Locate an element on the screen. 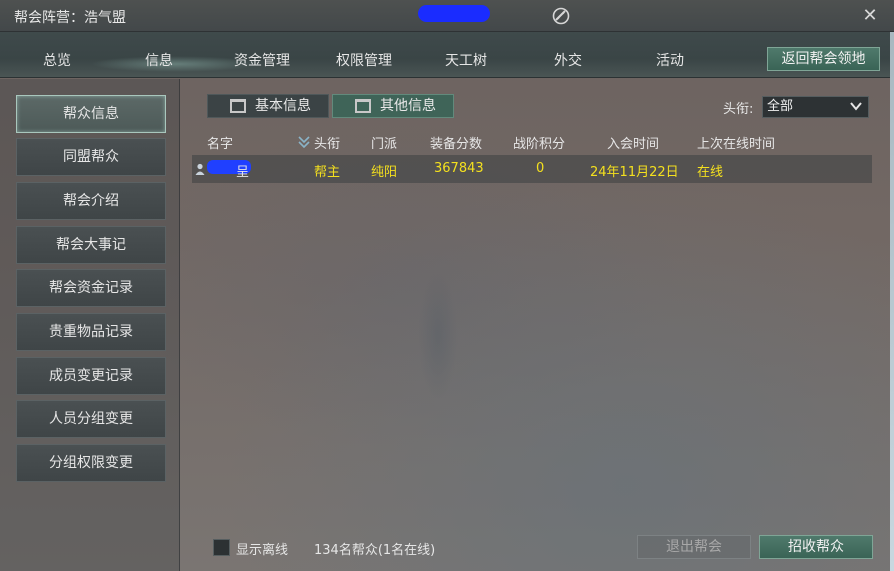 The image size is (894, 571). show-offline-checkbox is located at coordinates (221, 547).